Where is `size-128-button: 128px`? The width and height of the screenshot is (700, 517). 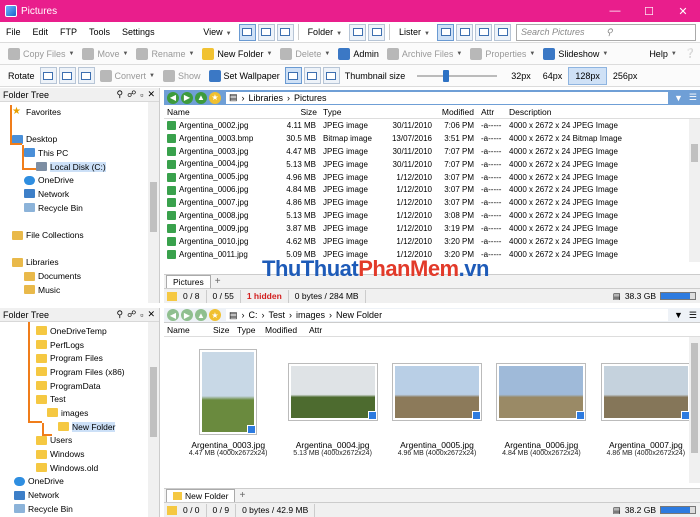 size-128-button: 128px is located at coordinates (587, 75).